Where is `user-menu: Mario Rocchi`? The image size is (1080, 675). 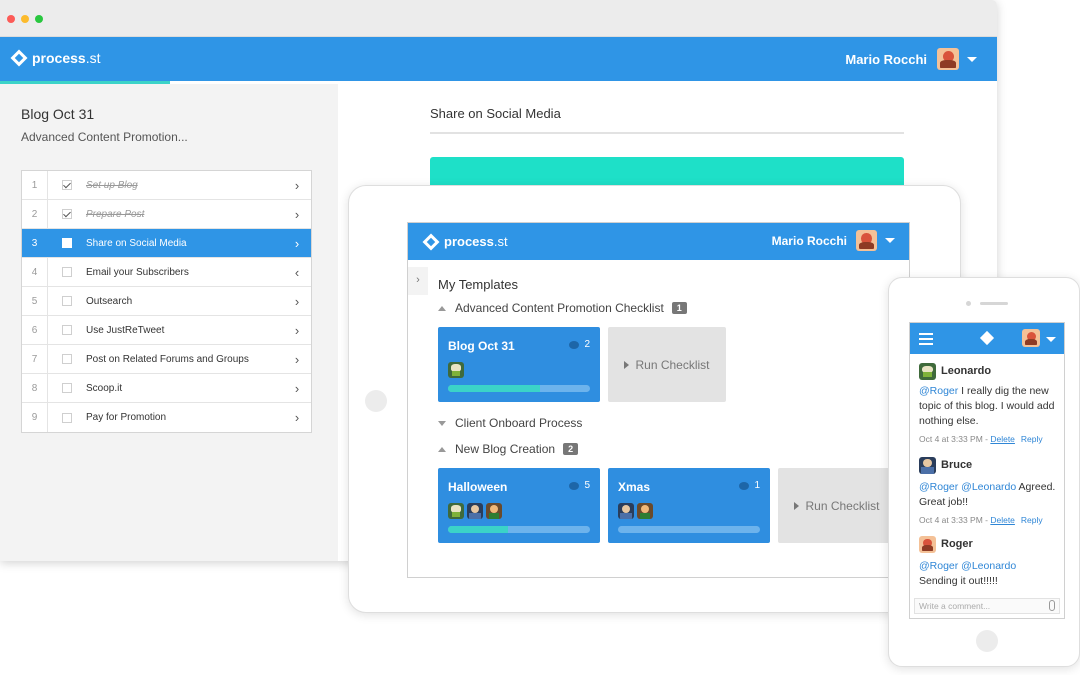 user-menu: Mario Rocchi is located at coordinates (911, 59).